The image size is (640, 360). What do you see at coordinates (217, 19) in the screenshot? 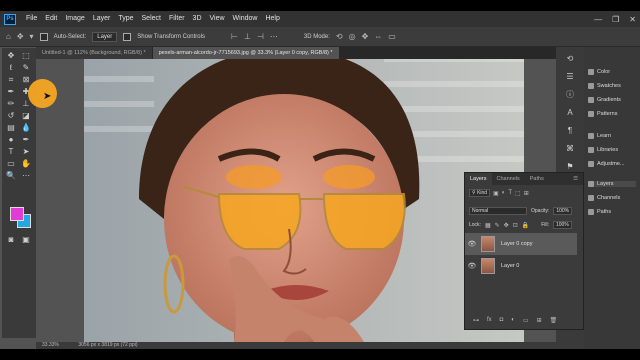
I see `menu-view: View` at bounding box center [217, 19].